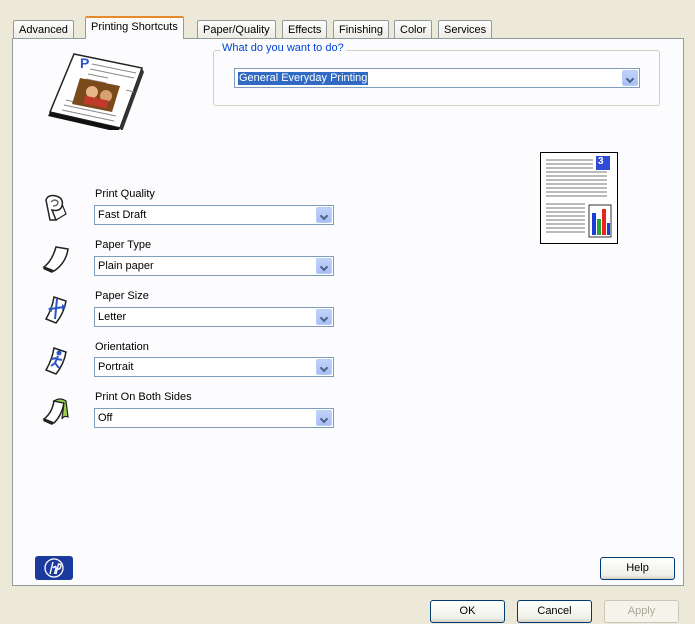  I want to click on paper-size-select: Letter, so click(214, 317).